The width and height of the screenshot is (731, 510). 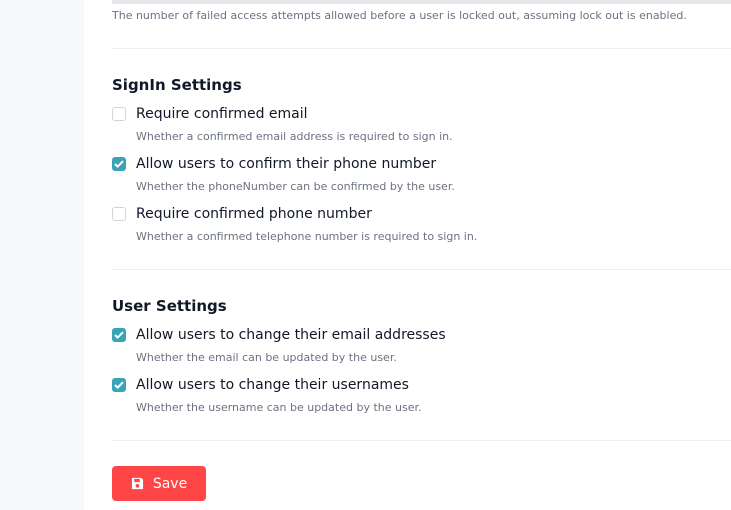 I want to click on save-label: Save, so click(x=170, y=484).